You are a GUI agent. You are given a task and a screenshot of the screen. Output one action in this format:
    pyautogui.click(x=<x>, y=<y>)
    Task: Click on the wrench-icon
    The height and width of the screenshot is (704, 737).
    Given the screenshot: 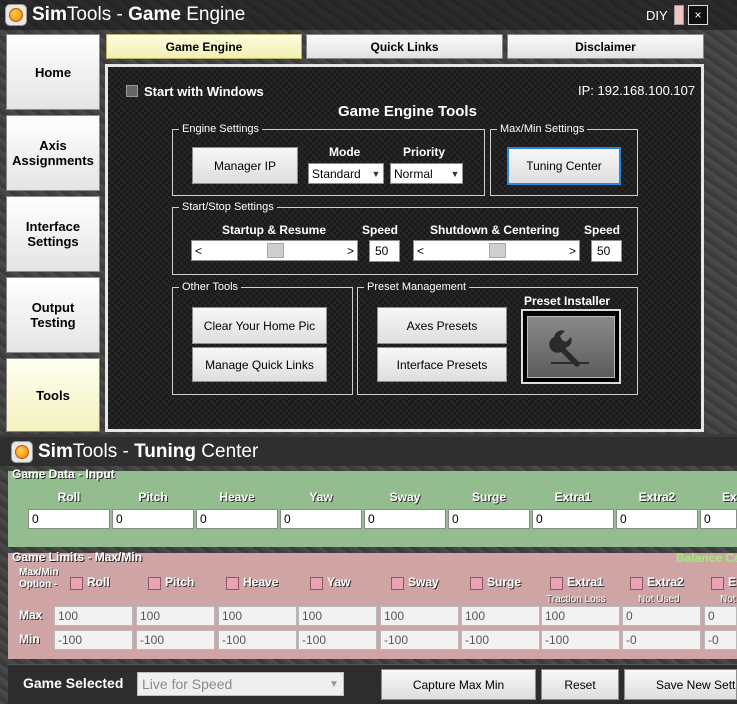 What is the action you would take?
    pyautogui.click(x=569, y=348)
    